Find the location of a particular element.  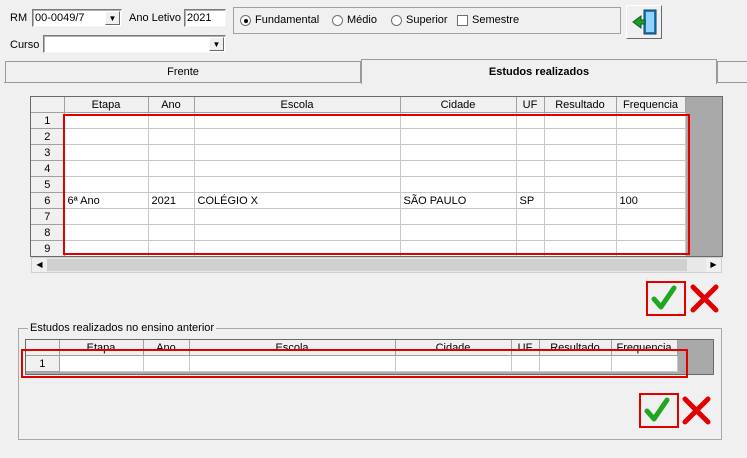

cancel-anterior-button is located at coordinates (697, 410).